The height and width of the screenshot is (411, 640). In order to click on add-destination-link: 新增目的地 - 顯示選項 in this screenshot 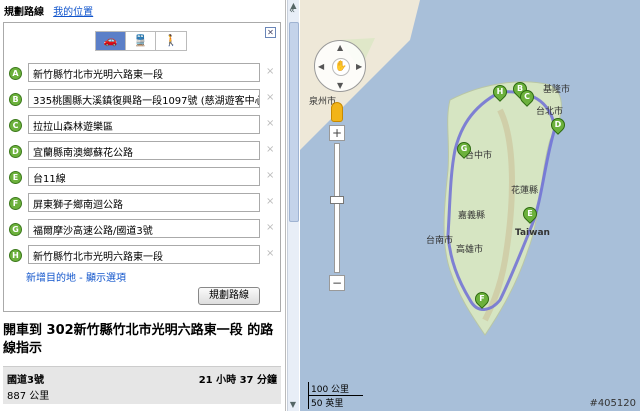, I will do `click(76, 276)`.